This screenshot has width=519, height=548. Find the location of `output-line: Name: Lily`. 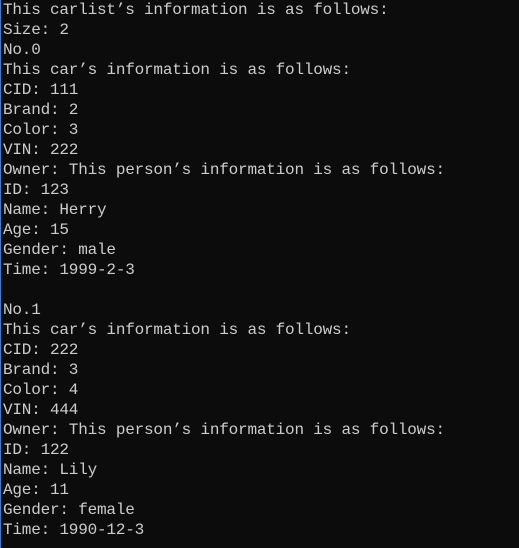

output-line: Name: Lily is located at coordinates (50, 470).